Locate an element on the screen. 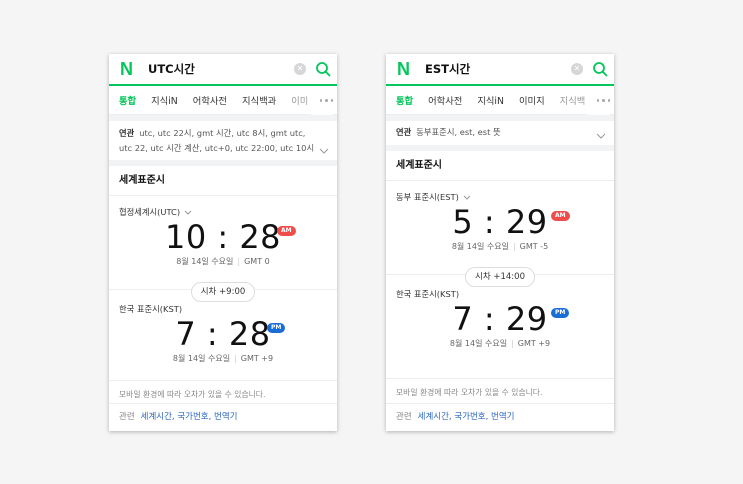 The width and height of the screenshot is (743, 484). zone-selector: 협정세계시(UTC) is located at coordinates (223, 212).